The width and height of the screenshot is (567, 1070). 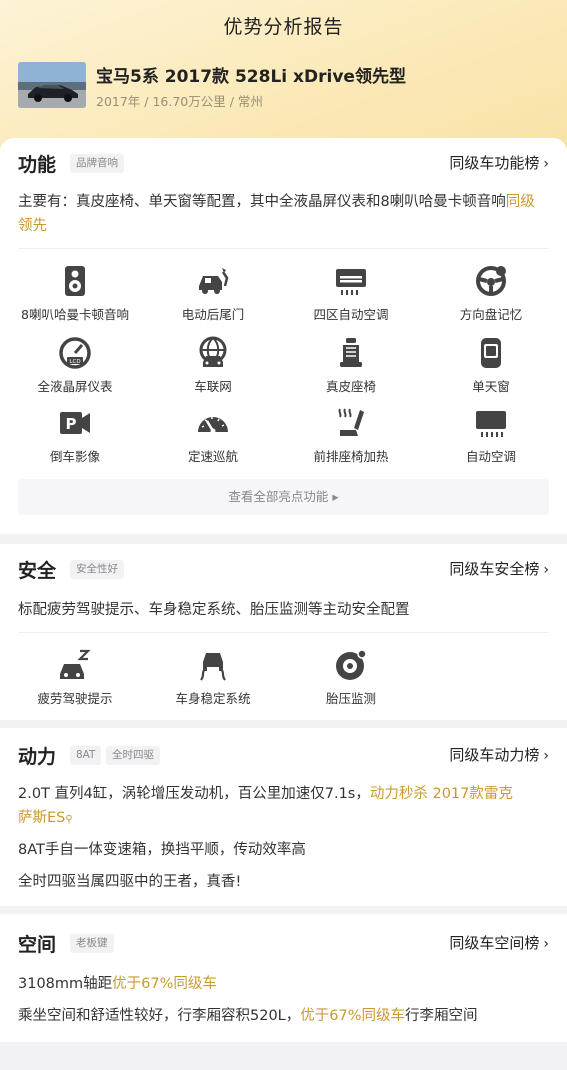 What do you see at coordinates (214, 281) in the screenshot?
I see `power-tailgate-icon` at bounding box center [214, 281].